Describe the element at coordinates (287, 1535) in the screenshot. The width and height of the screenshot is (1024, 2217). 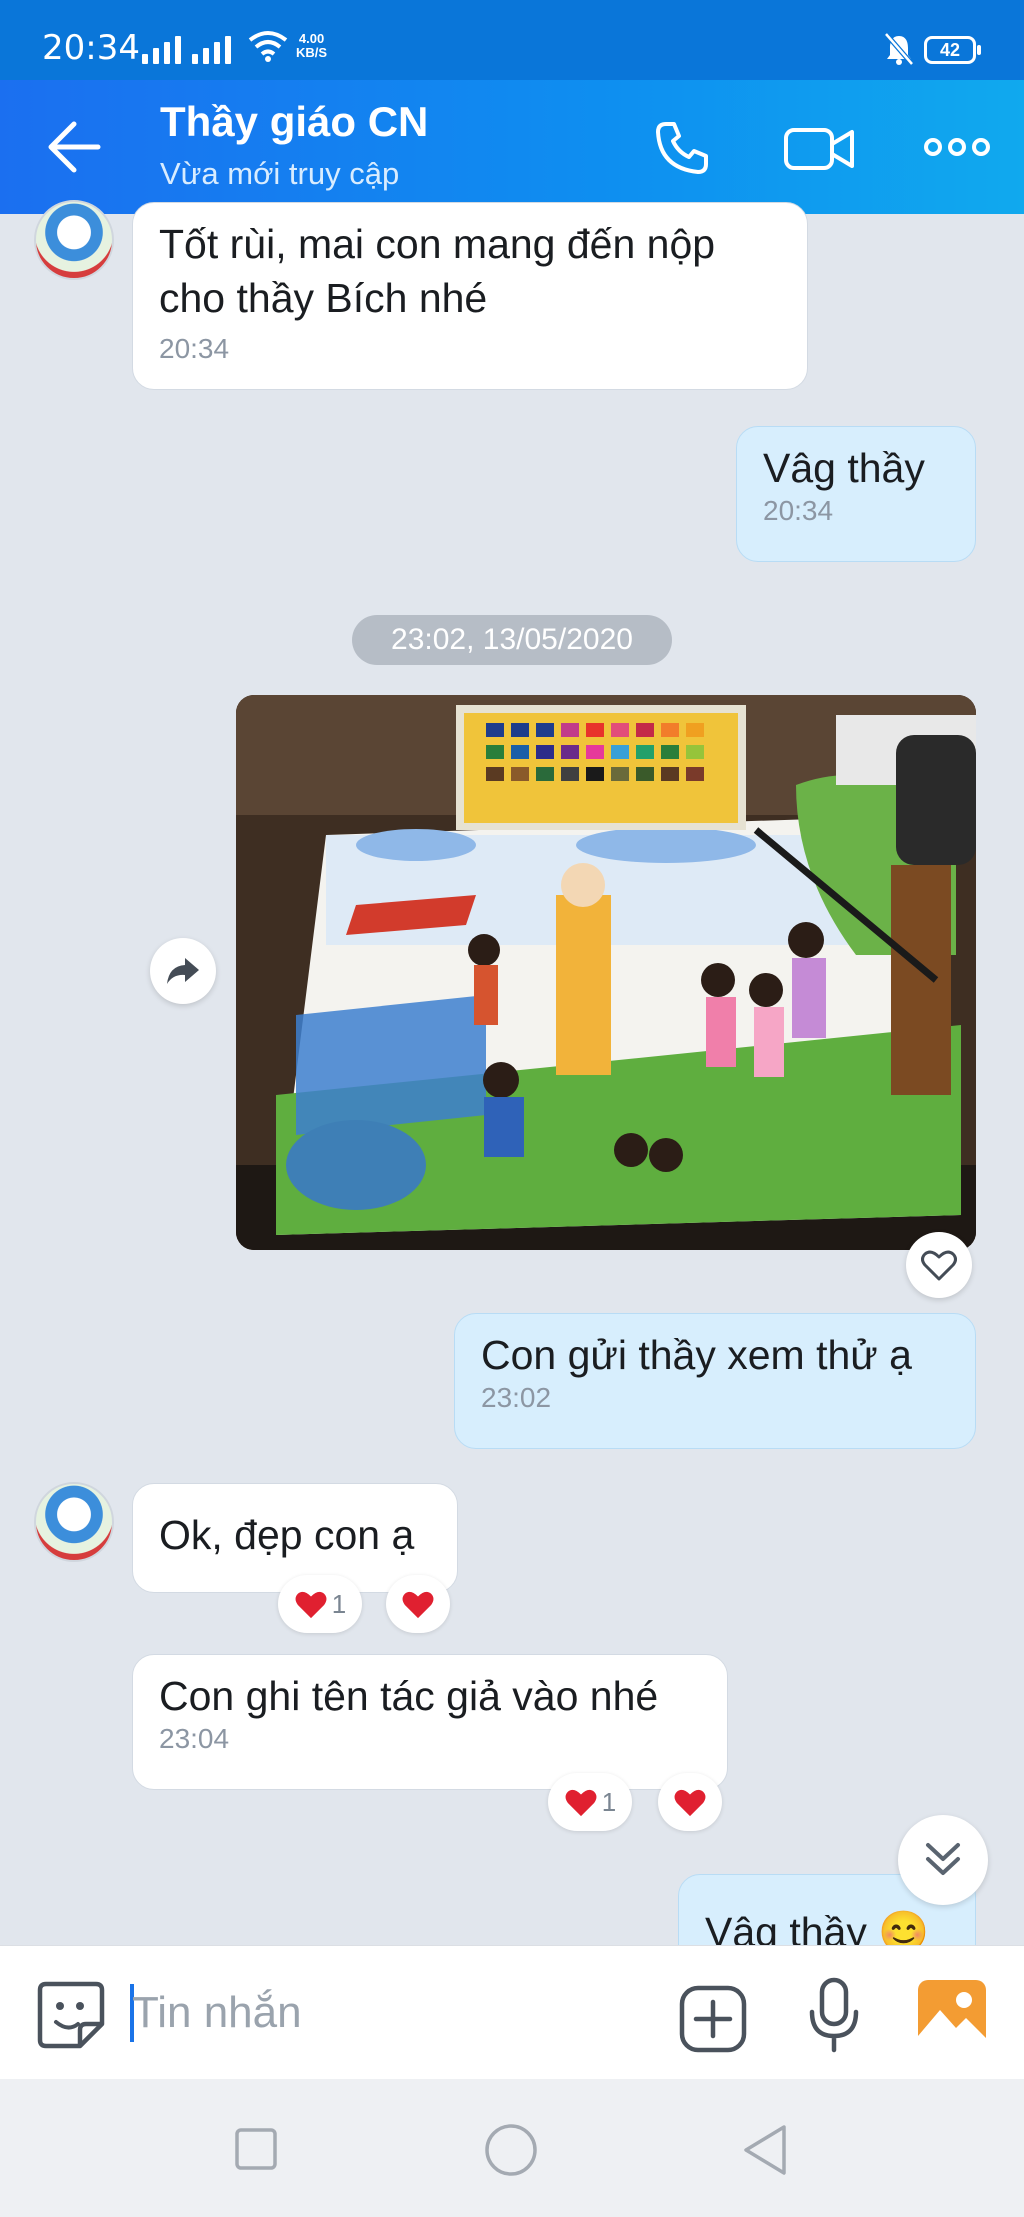
I see `message-text: Ok, đẹp con ạ` at that location.